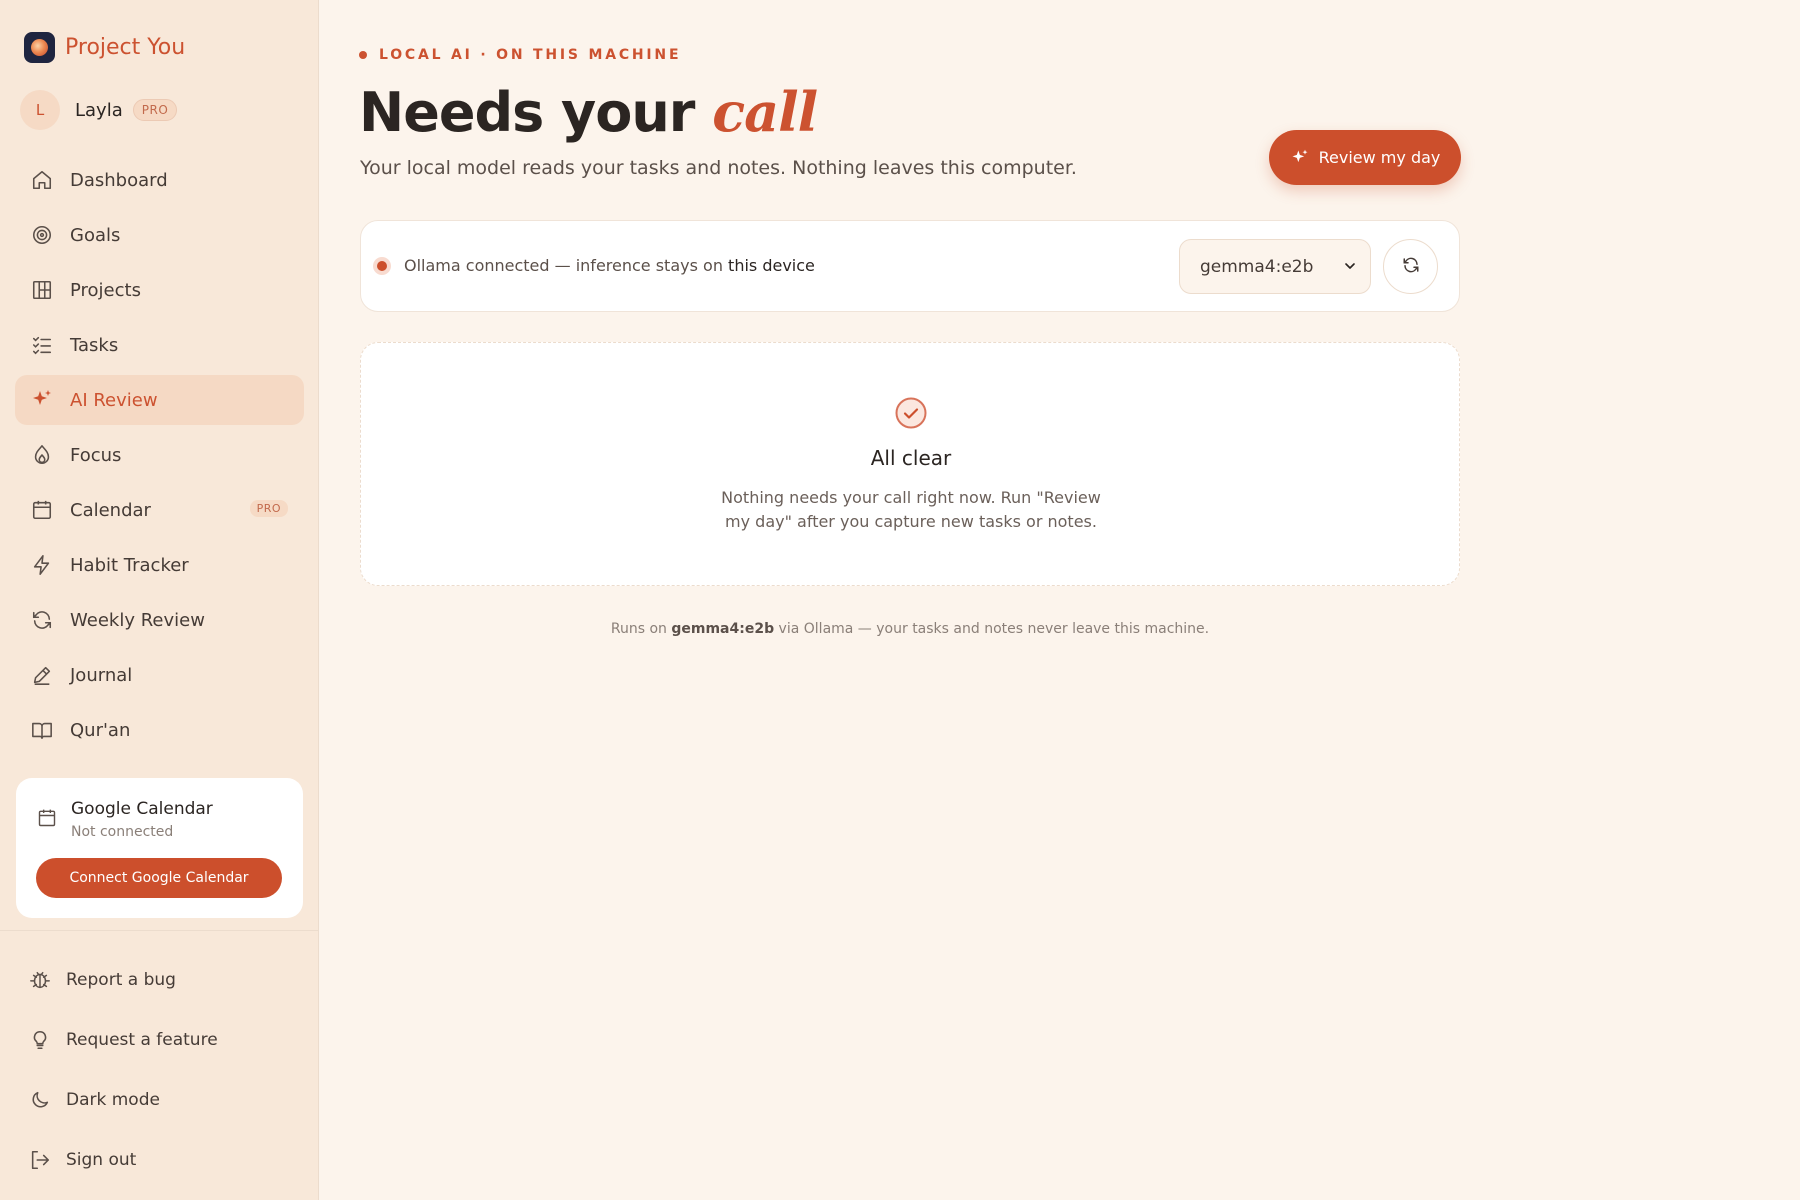  I want to click on lightbulb-icon, so click(40, 1040).